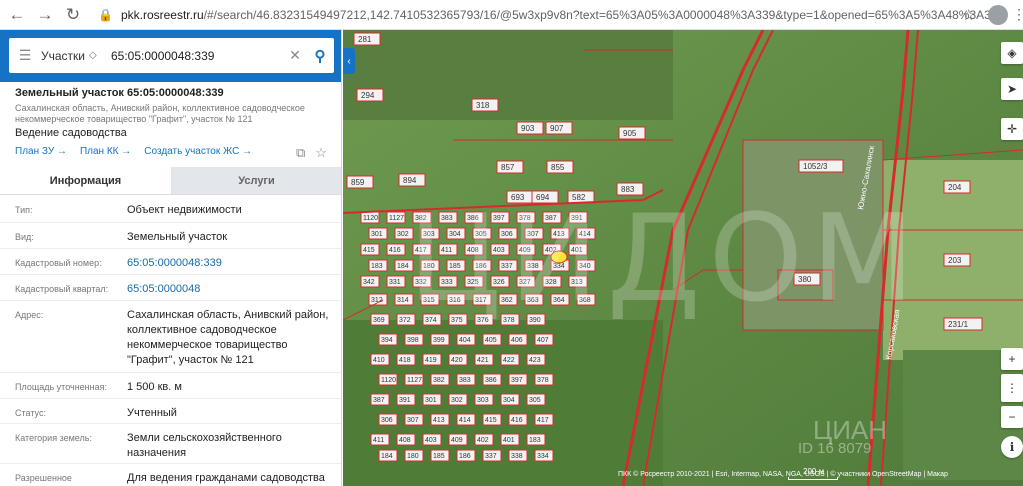  What do you see at coordinates (45, 15) in the screenshot?
I see `forward-arrow-icon: →` at bounding box center [45, 15].